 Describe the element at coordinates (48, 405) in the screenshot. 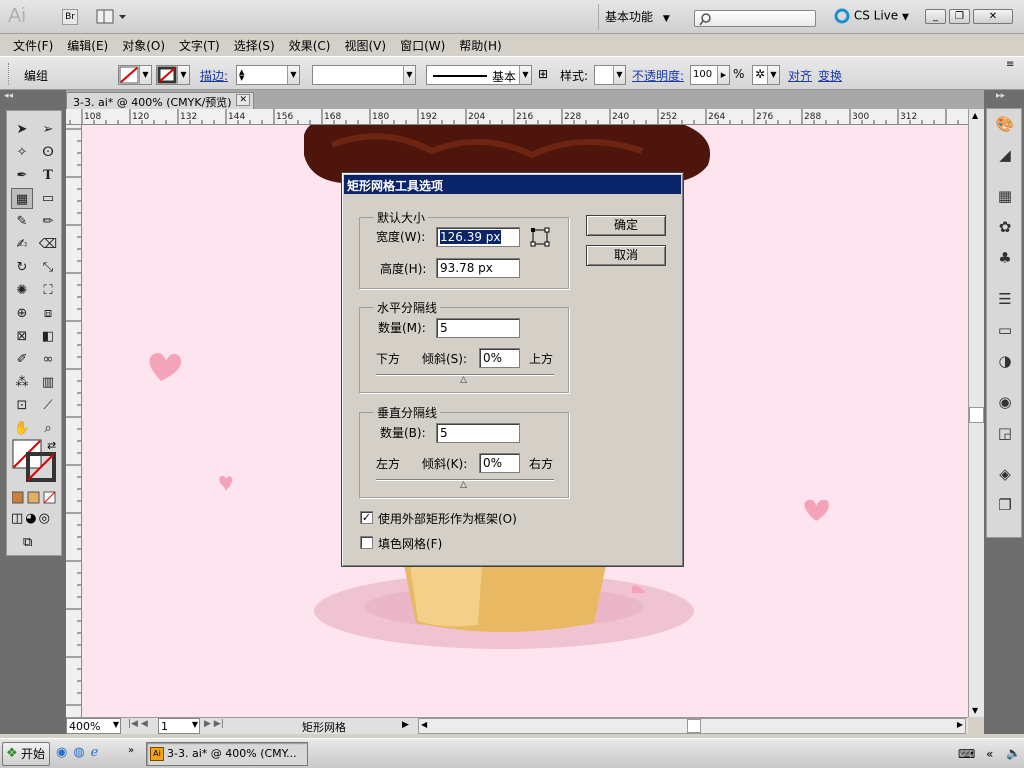

I see `slice-tool-icon: ⟋` at that location.